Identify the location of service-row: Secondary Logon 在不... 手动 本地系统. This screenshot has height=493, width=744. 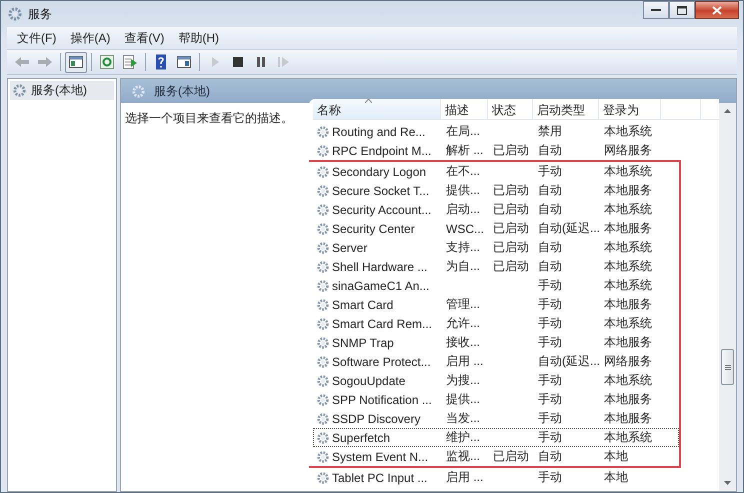
(496, 171).